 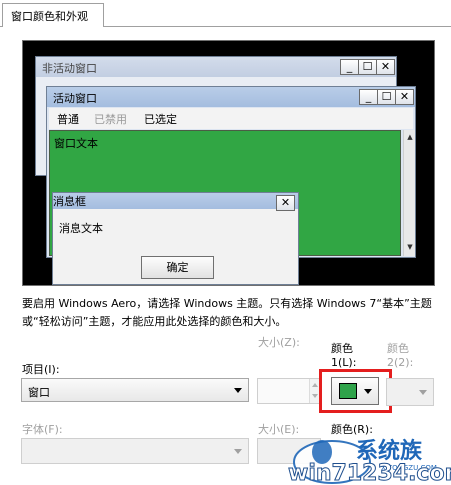 I want to click on color1-label-line1: 颜色, so click(x=342, y=348).